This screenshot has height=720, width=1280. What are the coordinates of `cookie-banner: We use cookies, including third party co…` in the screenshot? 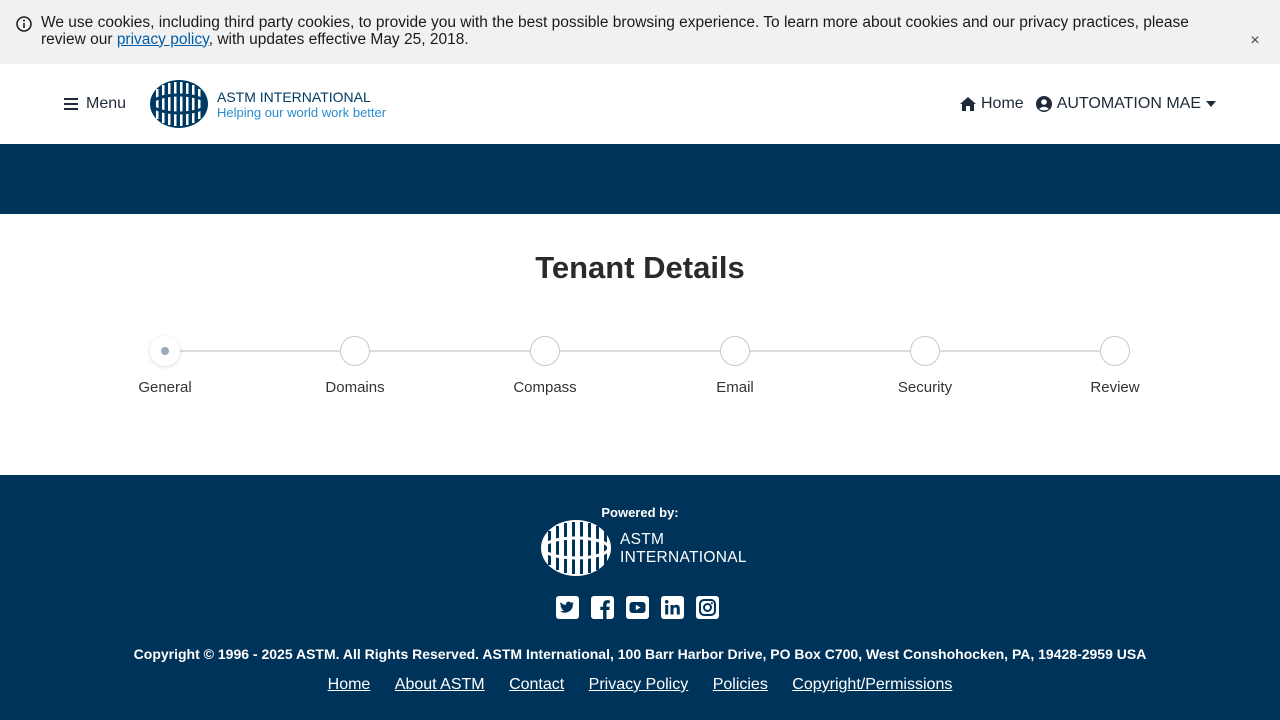 It's located at (640, 32).